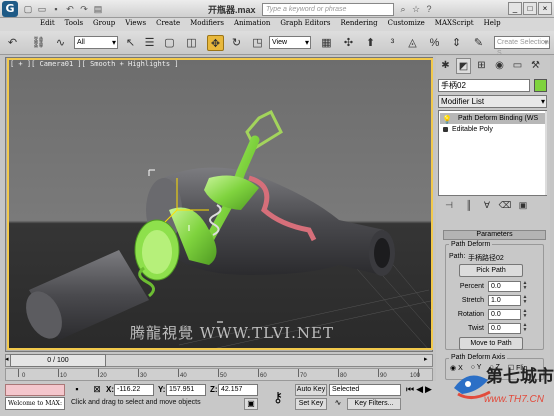 The image size is (554, 416). I want to click on percent-snap-icon: %, so click(434, 43).